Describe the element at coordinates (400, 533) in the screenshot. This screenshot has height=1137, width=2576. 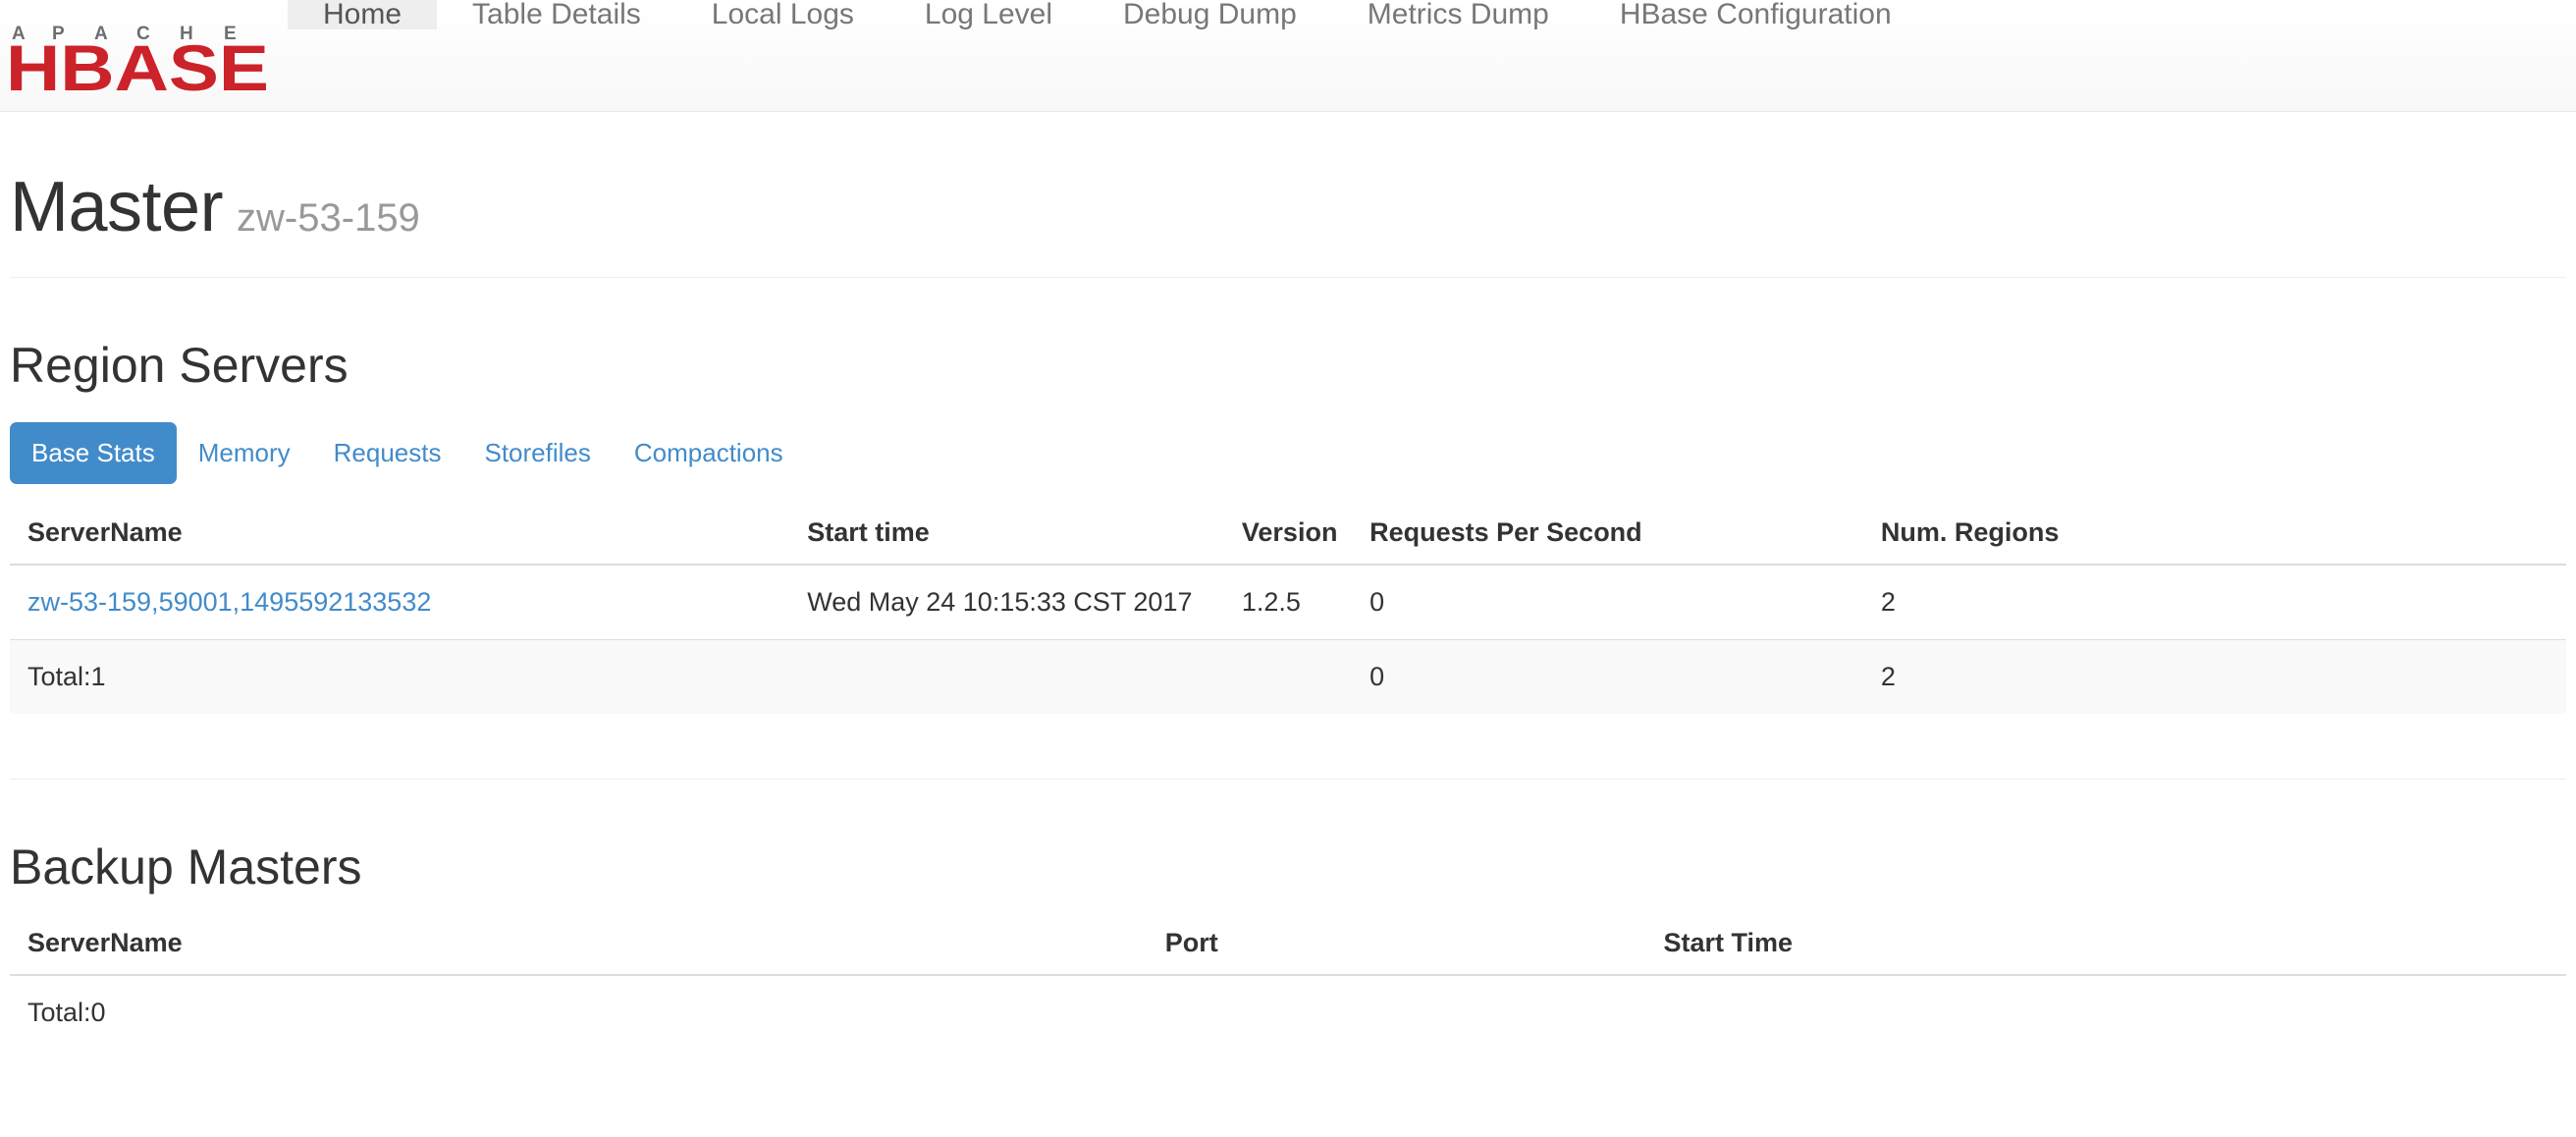
I see `column-header-servername: ServerName` at that location.